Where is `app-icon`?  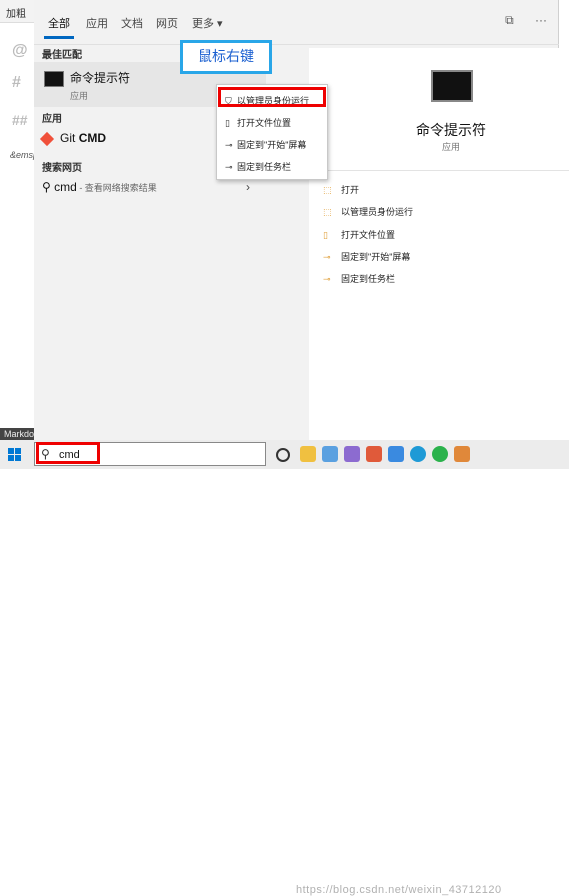
app-icon is located at coordinates (352, 454).